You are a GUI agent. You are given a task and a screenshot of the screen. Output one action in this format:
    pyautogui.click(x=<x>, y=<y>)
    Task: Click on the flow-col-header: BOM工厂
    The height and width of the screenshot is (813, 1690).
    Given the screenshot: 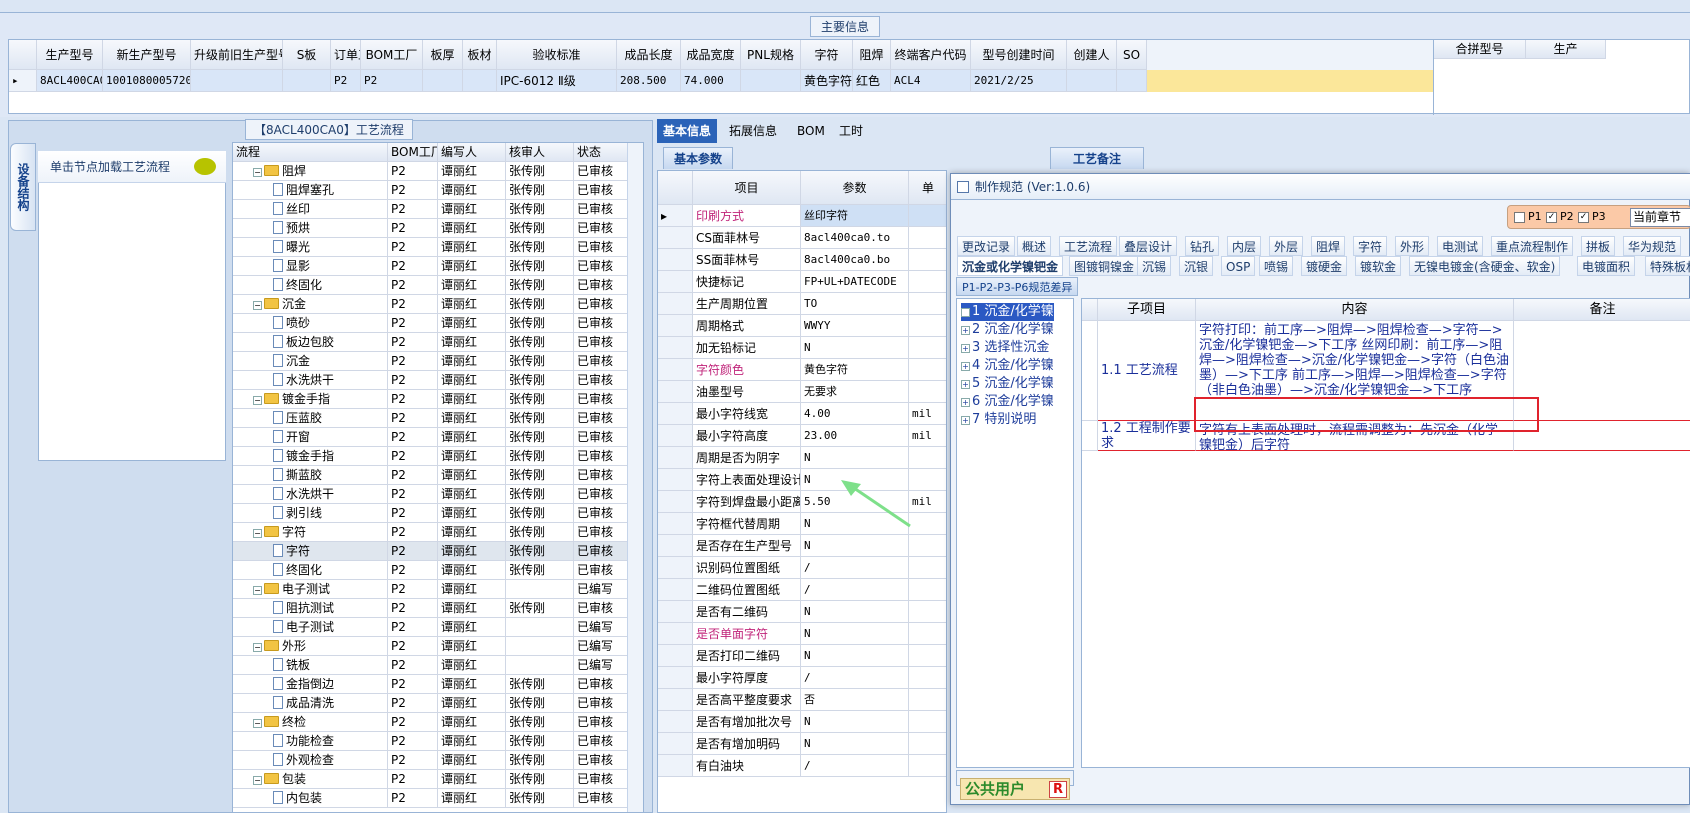 What is the action you would take?
    pyautogui.click(x=413, y=152)
    